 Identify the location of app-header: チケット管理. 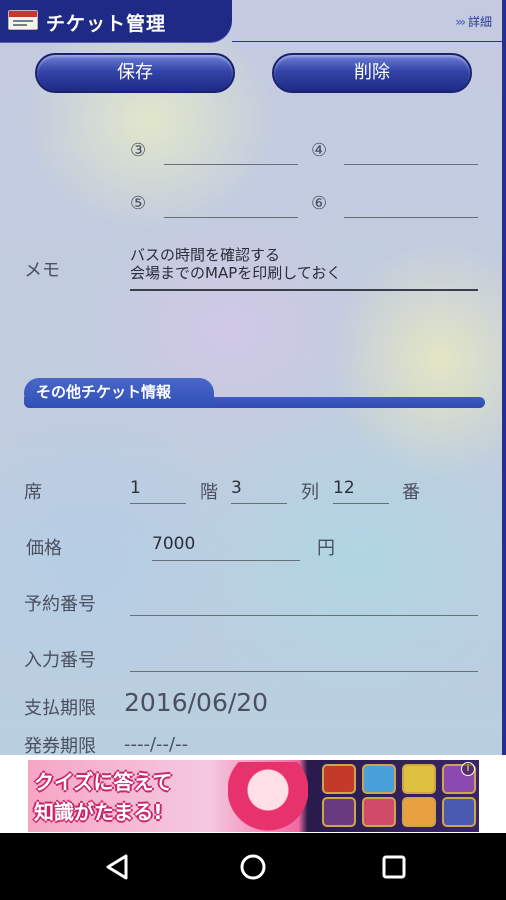
(116, 21).